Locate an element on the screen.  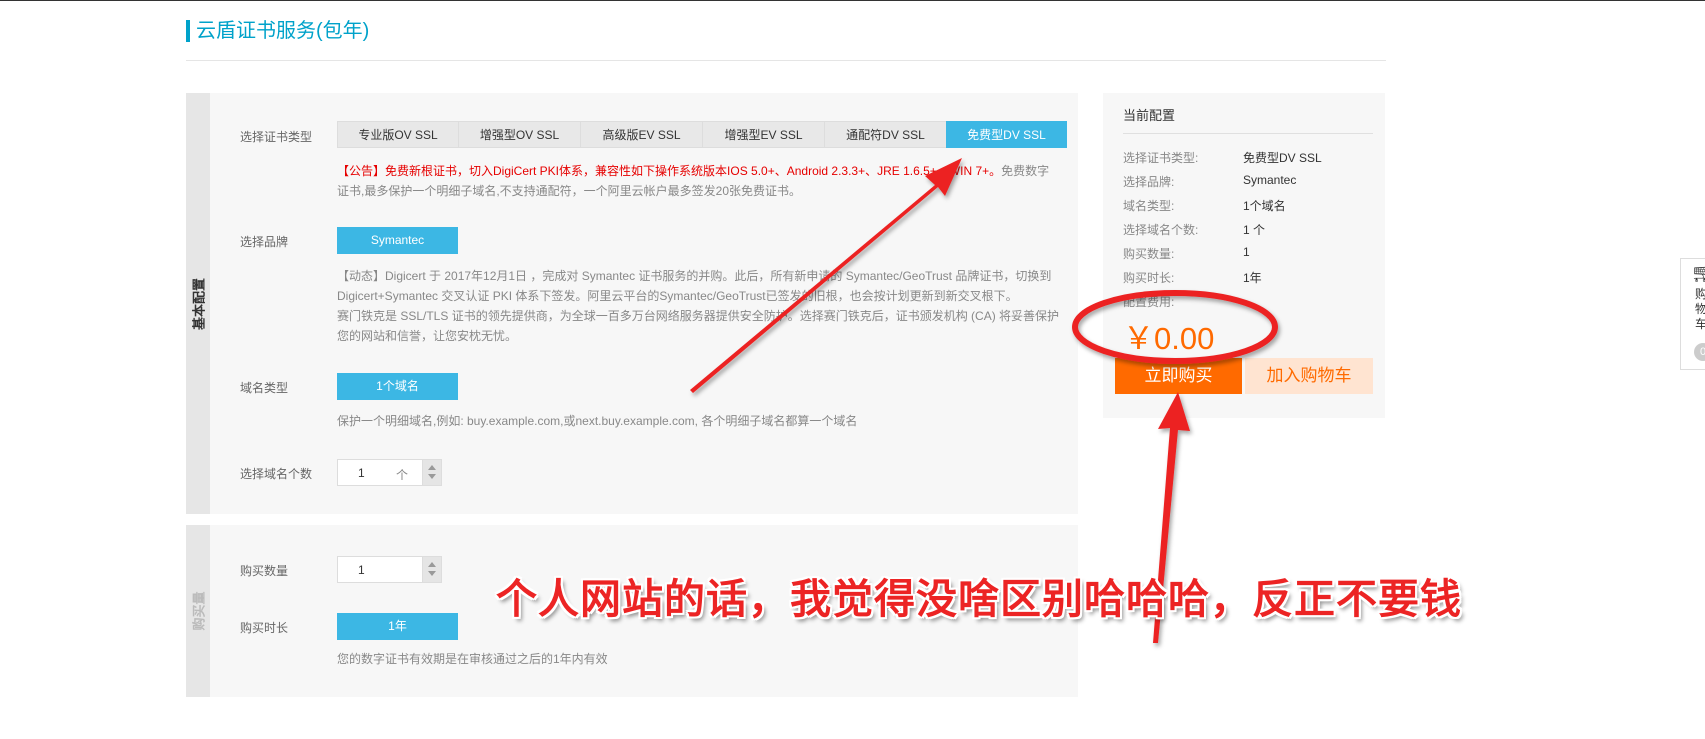
tab-cert-type-free-dv: 免费型DV SSL is located at coordinates (1006, 134).